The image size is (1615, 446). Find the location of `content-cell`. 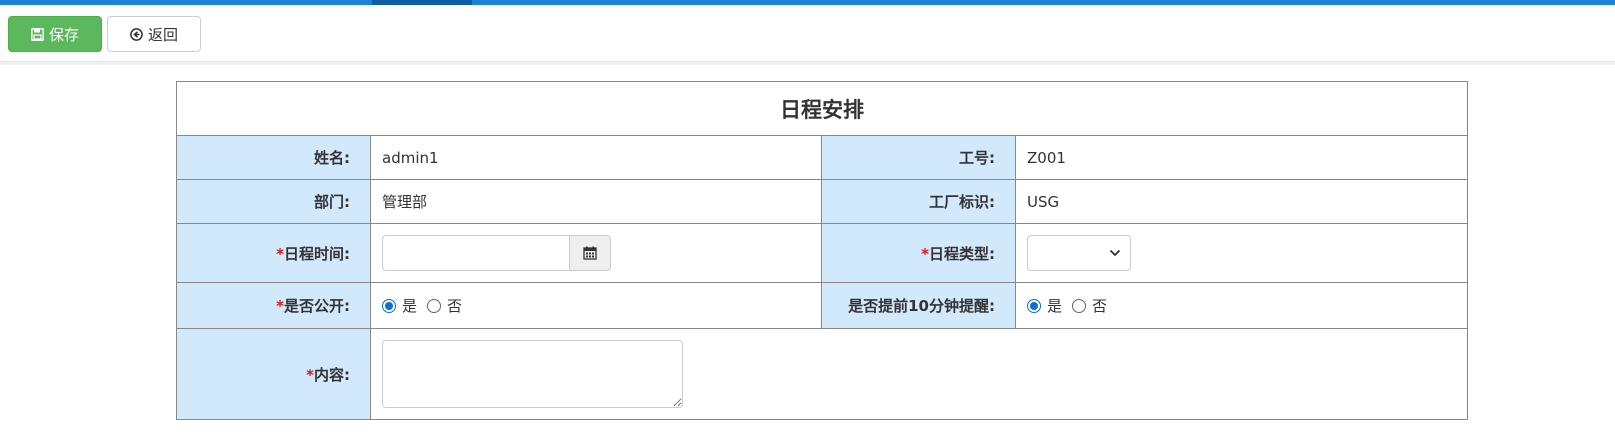

content-cell is located at coordinates (919, 374).